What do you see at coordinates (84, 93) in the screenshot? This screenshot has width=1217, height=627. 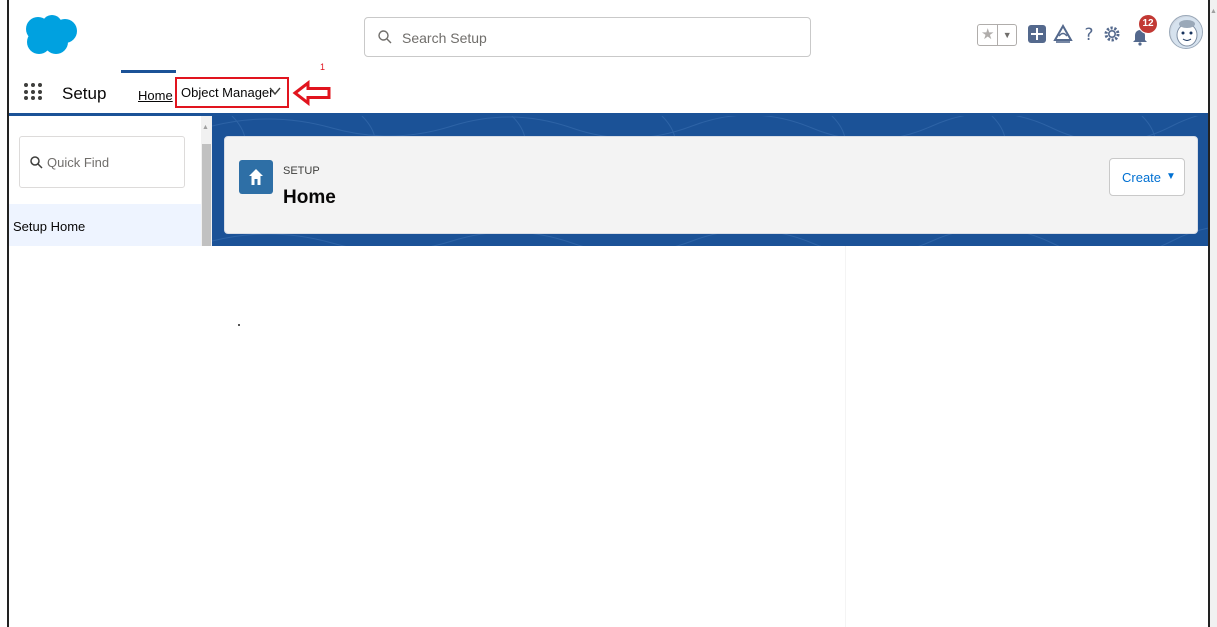 I see `app-name: Setup` at bounding box center [84, 93].